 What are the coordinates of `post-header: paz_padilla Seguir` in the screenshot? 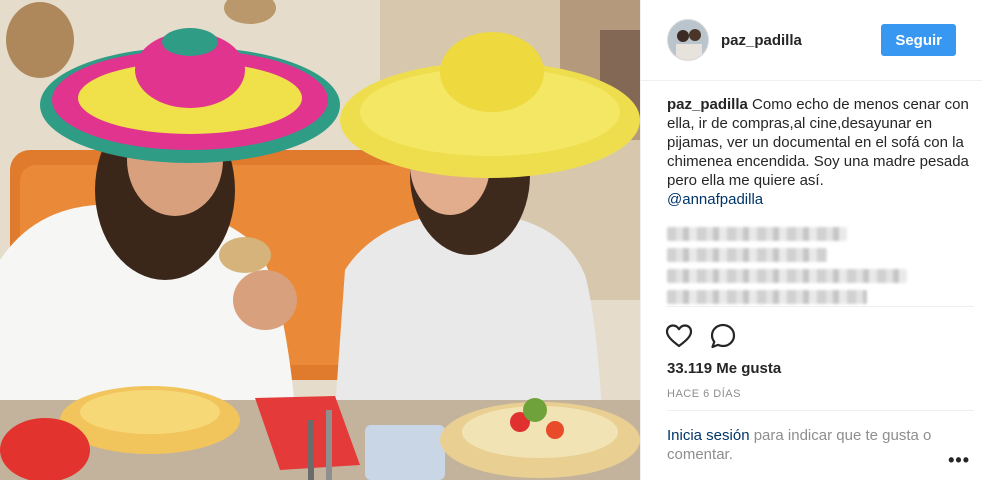 It's located at (811, 40).